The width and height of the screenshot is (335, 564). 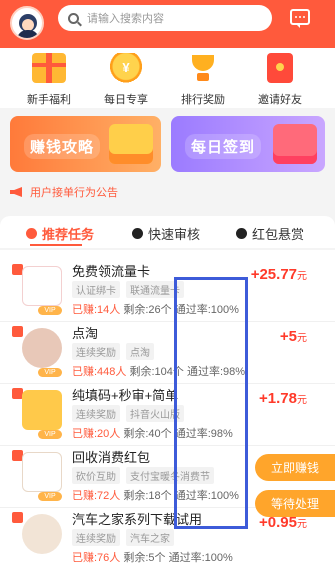 What do you see at coordinates (16, 192) in the screenshot?
I see `speaker-icon` at bounding box center [16, 192].